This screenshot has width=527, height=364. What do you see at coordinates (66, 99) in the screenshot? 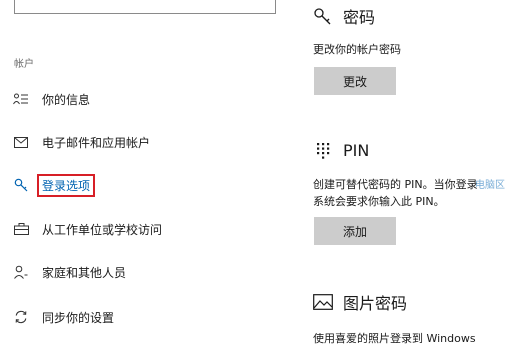
I see `sidebar-item-label: 你的信息` at bounding box center [66, 99].